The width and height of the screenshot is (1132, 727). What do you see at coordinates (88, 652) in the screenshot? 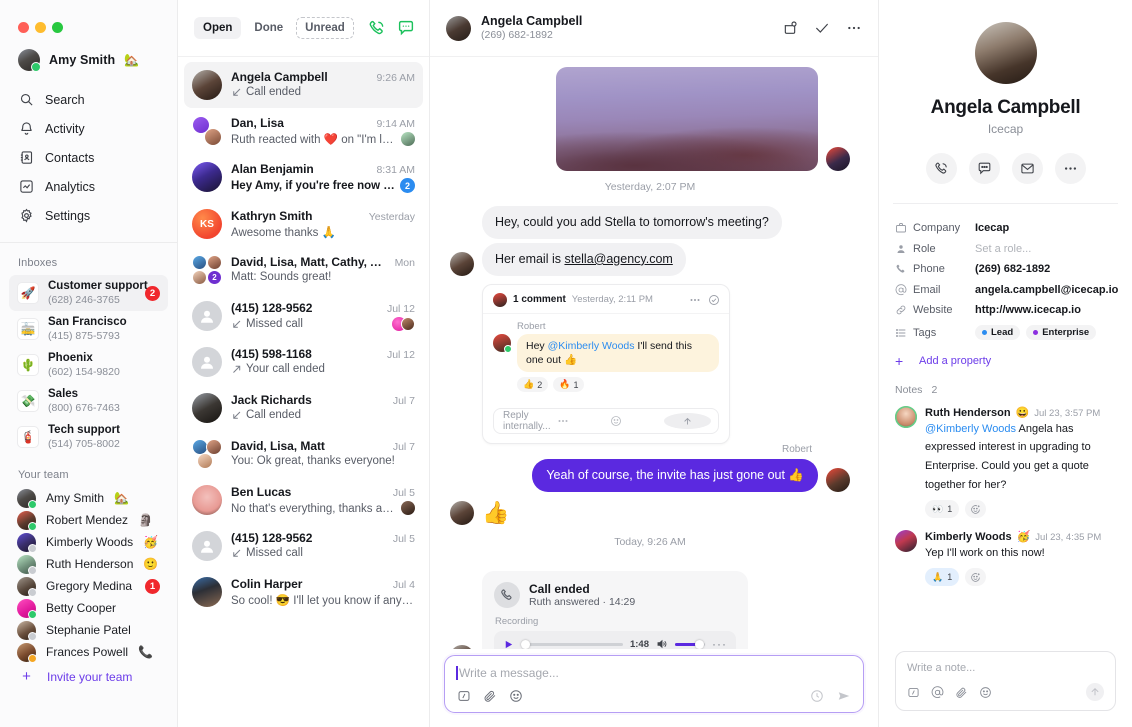
I see `team-item-frances-powell: Frances Powell 📞` at bounding box center [88, 652].